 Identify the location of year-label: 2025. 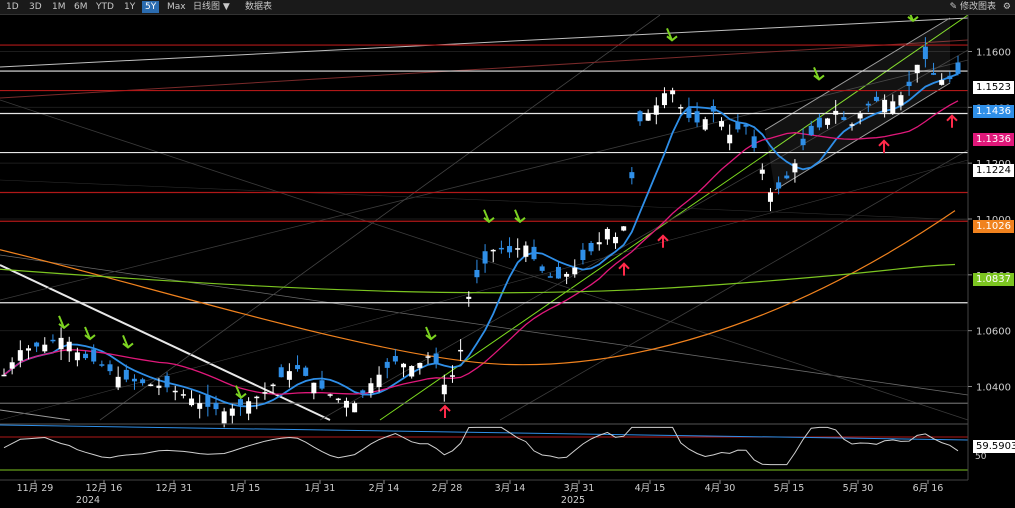
(573, 500).